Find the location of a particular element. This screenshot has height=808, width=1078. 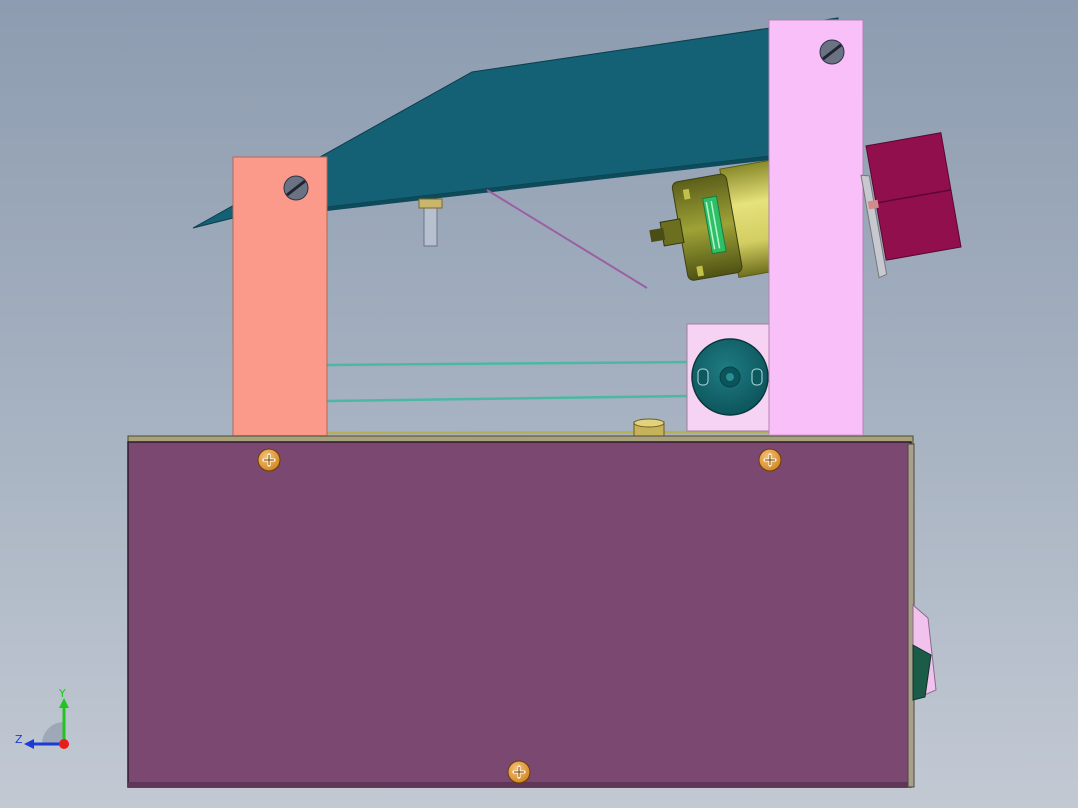

fan is located at coordinates (910, 205).